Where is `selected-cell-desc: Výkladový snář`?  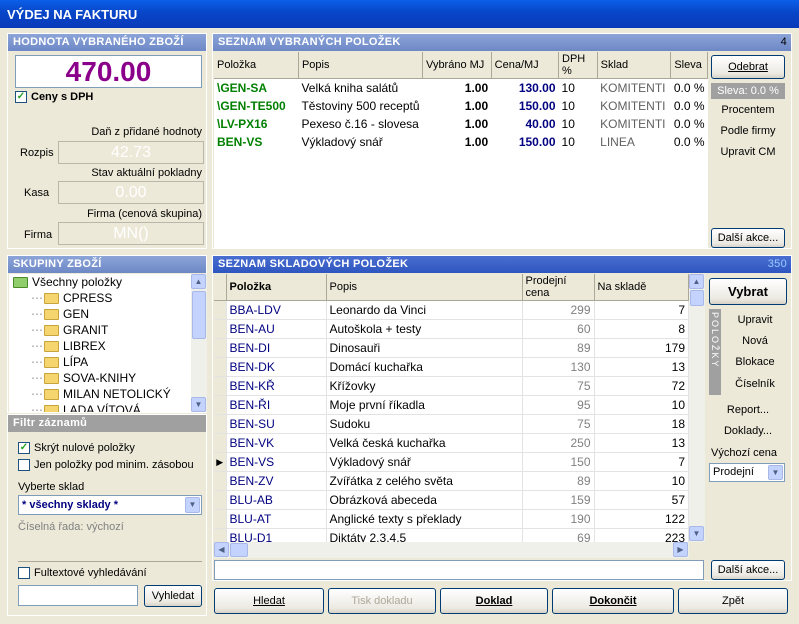
selected-cell-desc: Výkladový snář is located at coordinates (342, 141).